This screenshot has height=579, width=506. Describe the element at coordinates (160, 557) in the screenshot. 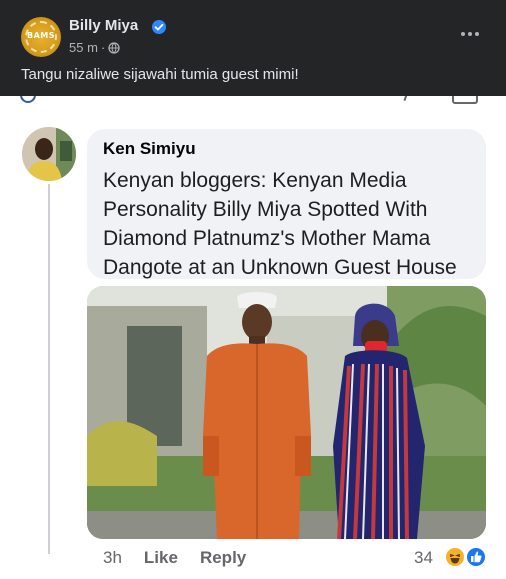

I see `like-link: Like` at that location.